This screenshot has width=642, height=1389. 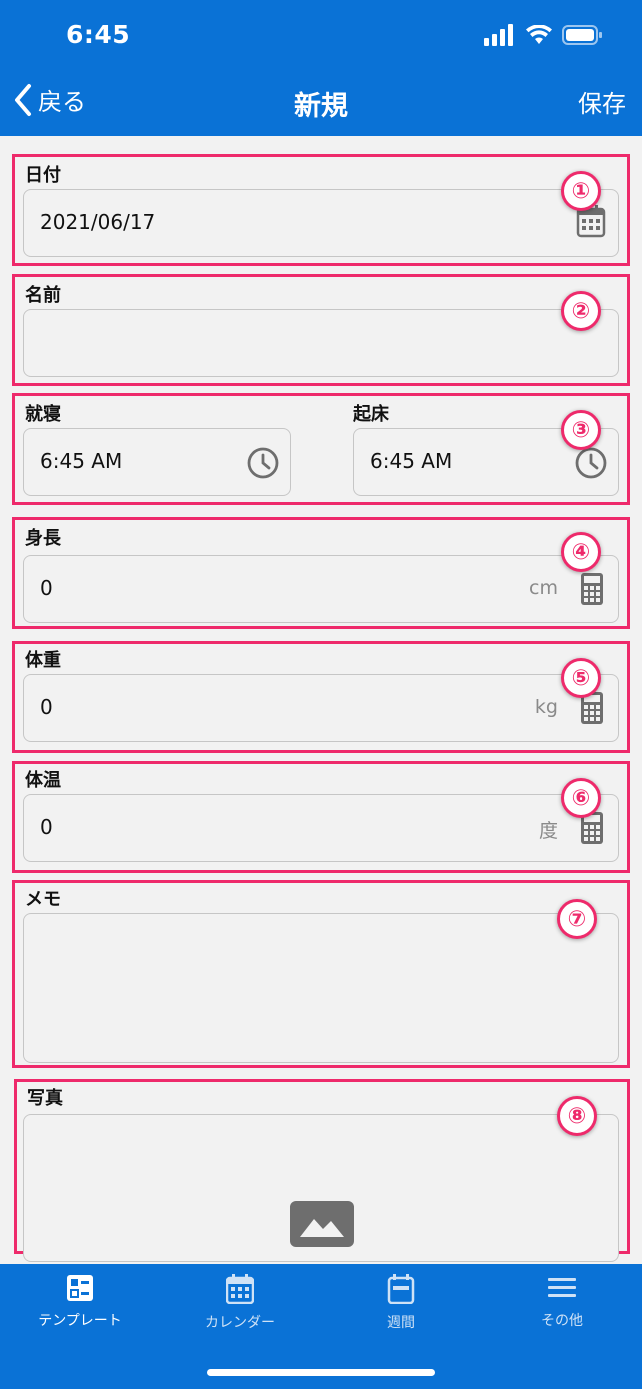 I want to click on weight-unit: kg, so click(x=546, y=707).